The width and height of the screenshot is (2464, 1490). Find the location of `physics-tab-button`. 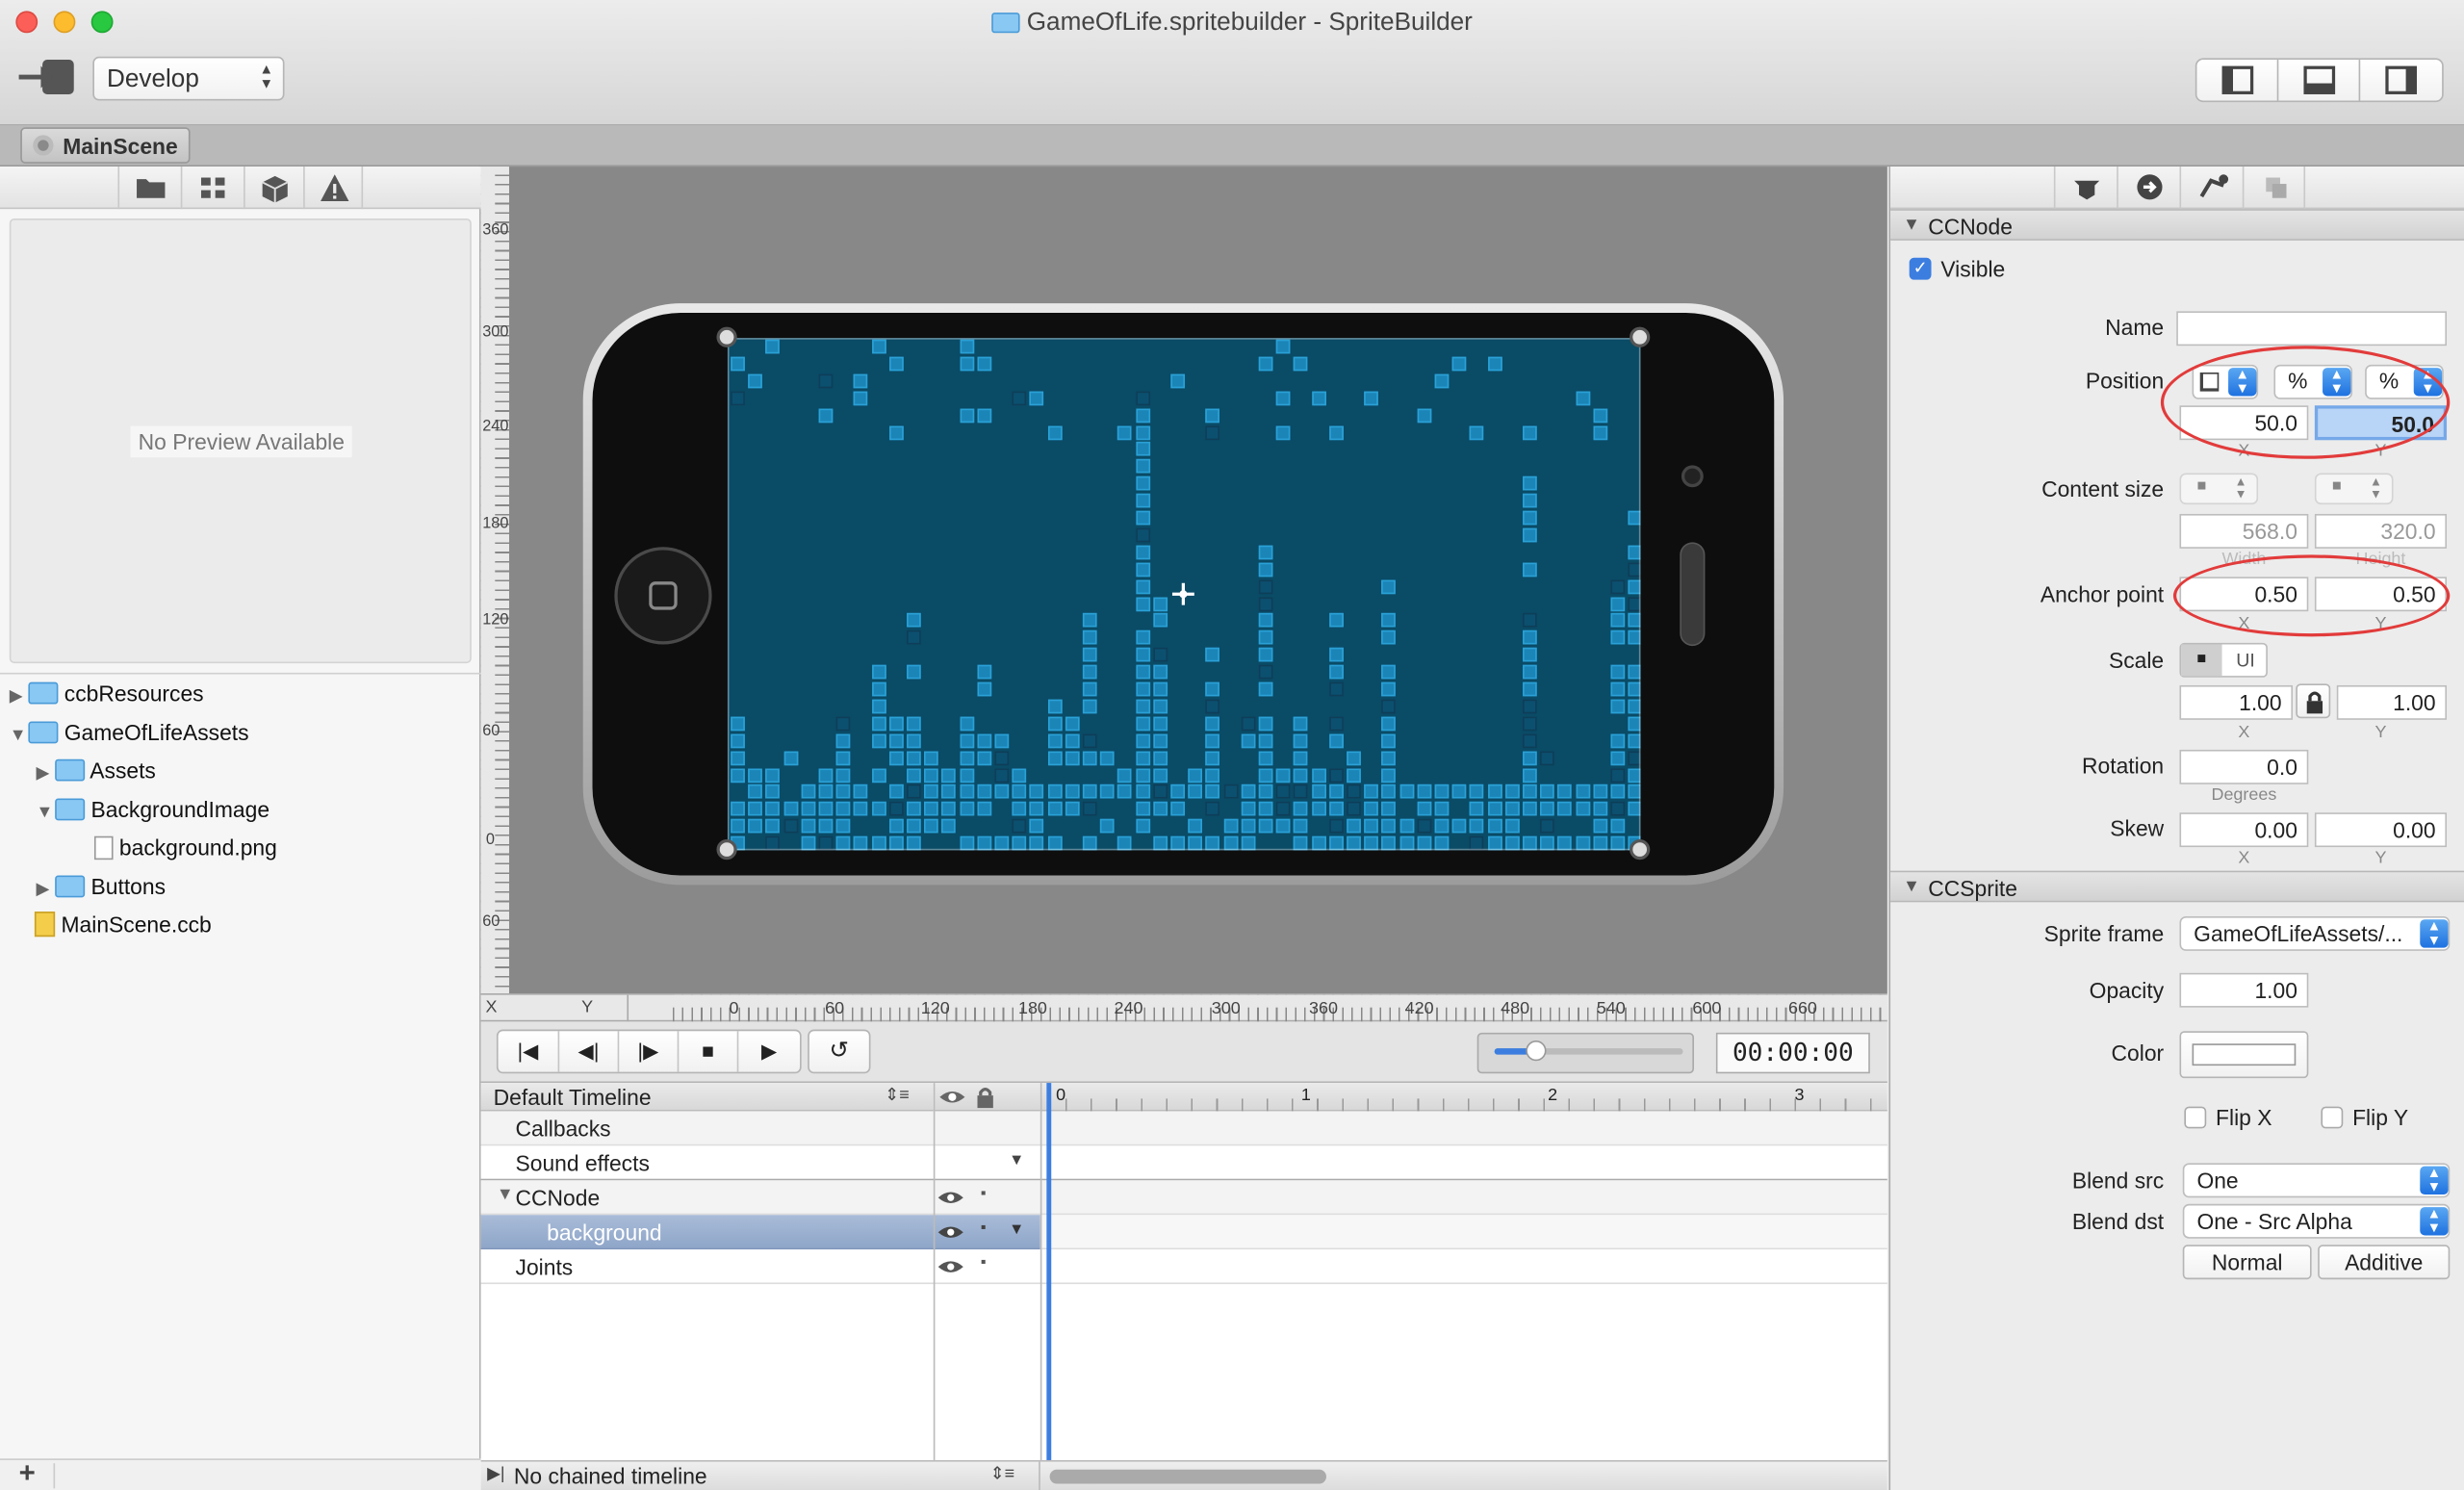

physics-tab-button is located at coordinates (2210, 188).